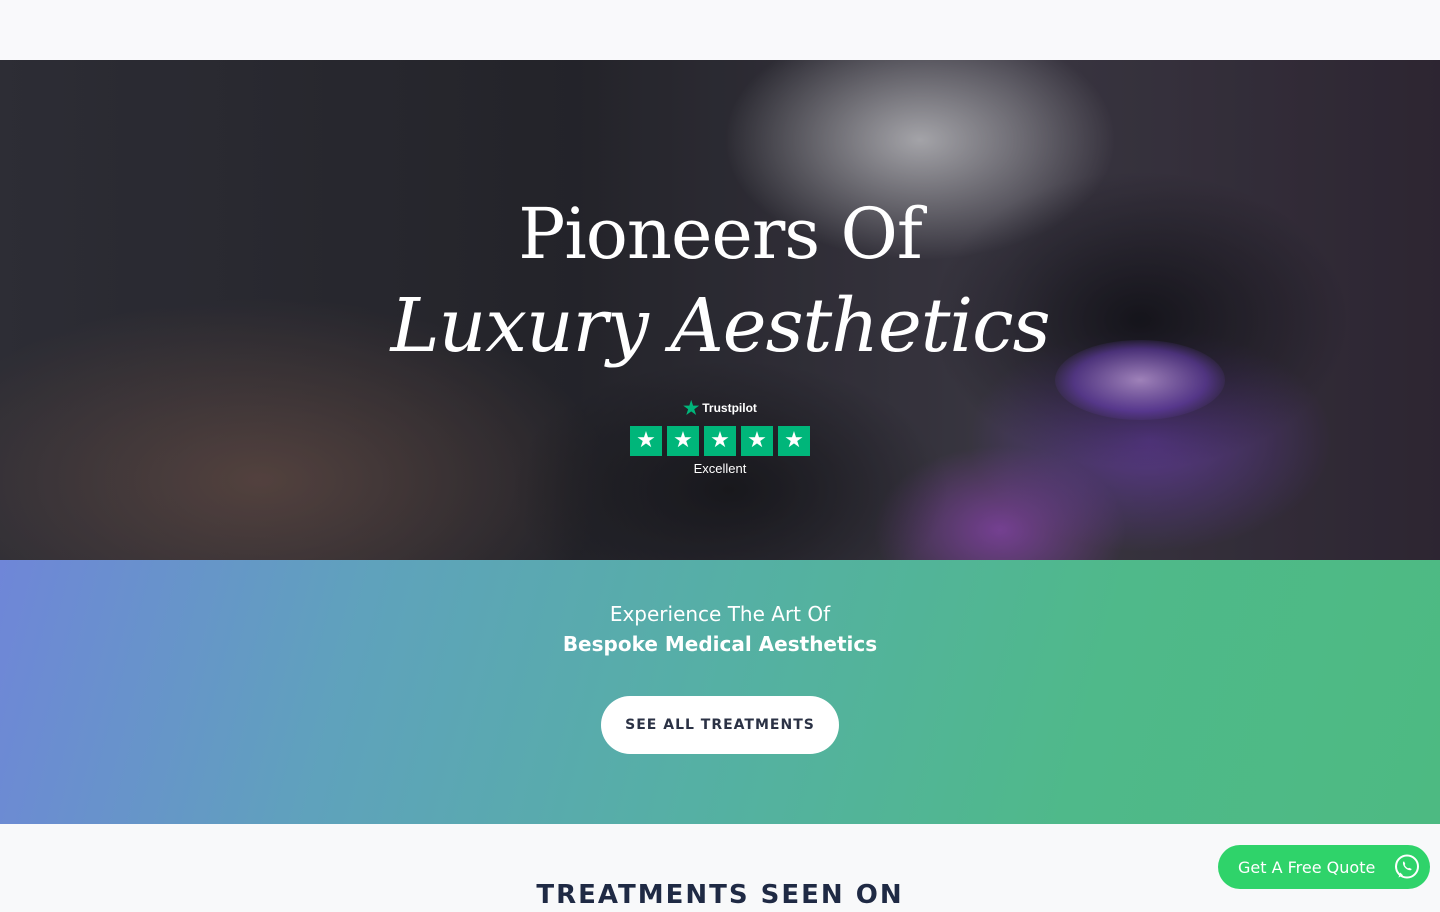 Image resolution: width=1440 pixels, height=912 pixels. Describe the element at coordinates (720, 644) in the screenshot. I see `band-title: Bespoke Medical Aesthetics` at that location.